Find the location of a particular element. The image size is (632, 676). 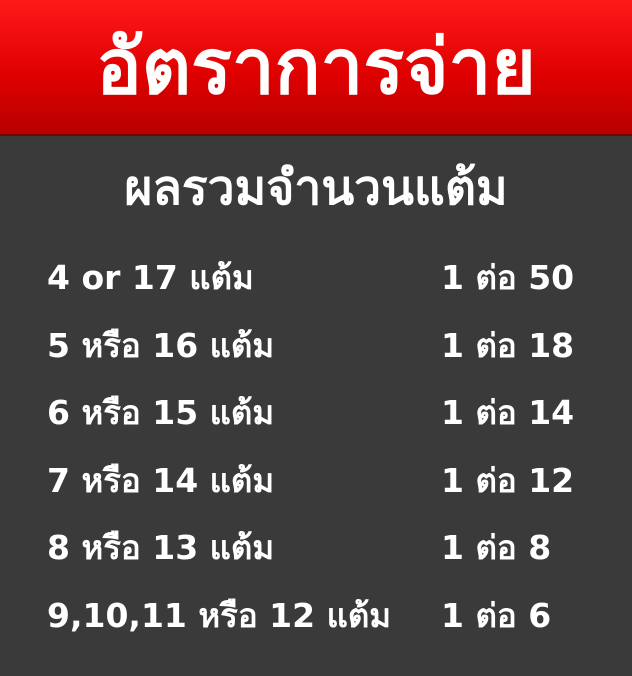

payout-row-odds: 1 ต่อ 8 is located at coordinates (496, 547).